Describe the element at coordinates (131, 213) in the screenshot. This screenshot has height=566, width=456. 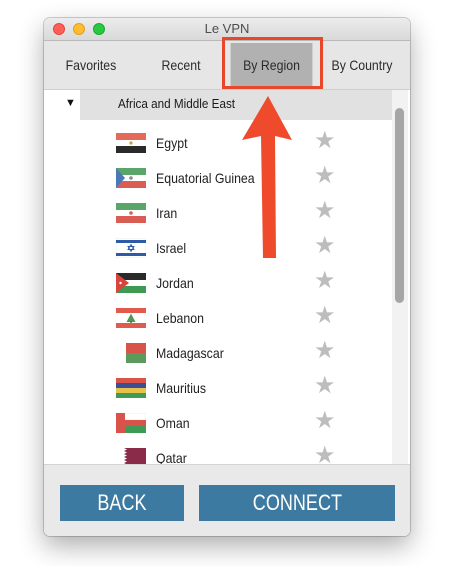
I see `iran-flag-icon` at that location.